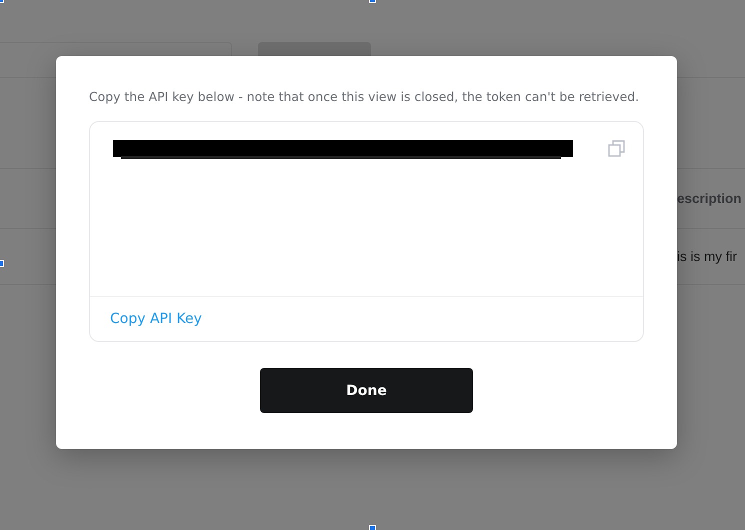 Image resolution: width=745 pixels, height=530 pixels. What do you see at coordinates (372, 527) in the screenshot?
I see `selection-handle` at bounding box center [372, 527].